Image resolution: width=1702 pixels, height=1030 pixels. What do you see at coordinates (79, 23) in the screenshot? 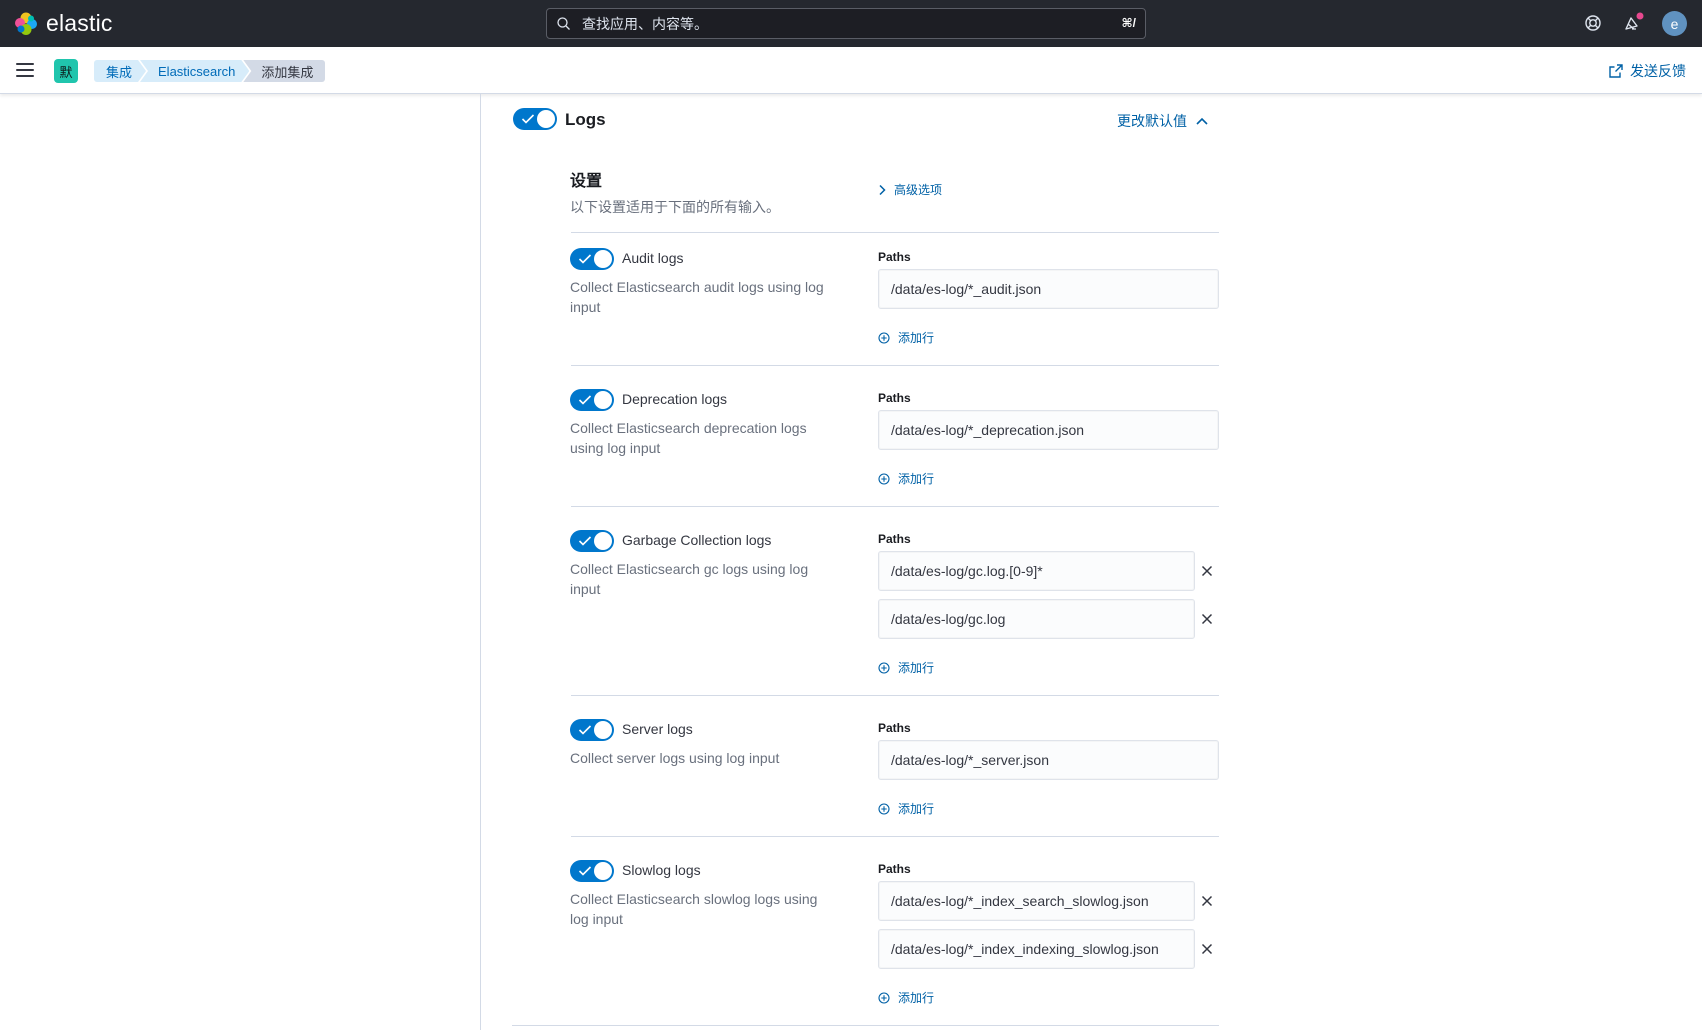
I see `brand-name: elastic` at bounding box center [79, 23].